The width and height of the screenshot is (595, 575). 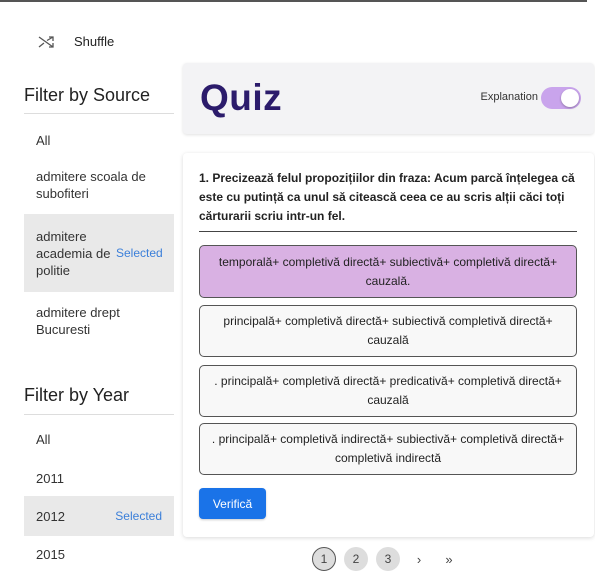 What do you see at coordinates (94, 41) in the screenshot?
I see `shuffle-label: Shuffle` at bounding box center [94, 41].